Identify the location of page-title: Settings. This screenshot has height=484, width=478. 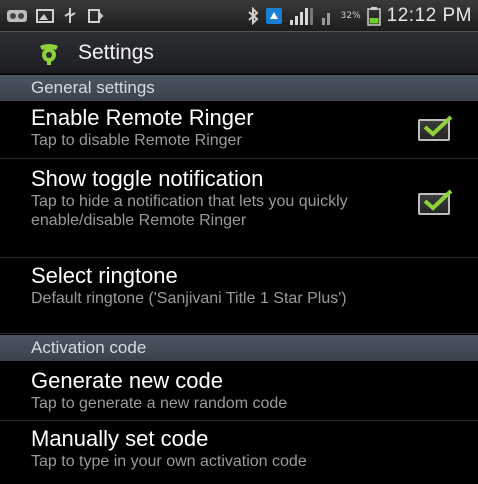
(116, 52).